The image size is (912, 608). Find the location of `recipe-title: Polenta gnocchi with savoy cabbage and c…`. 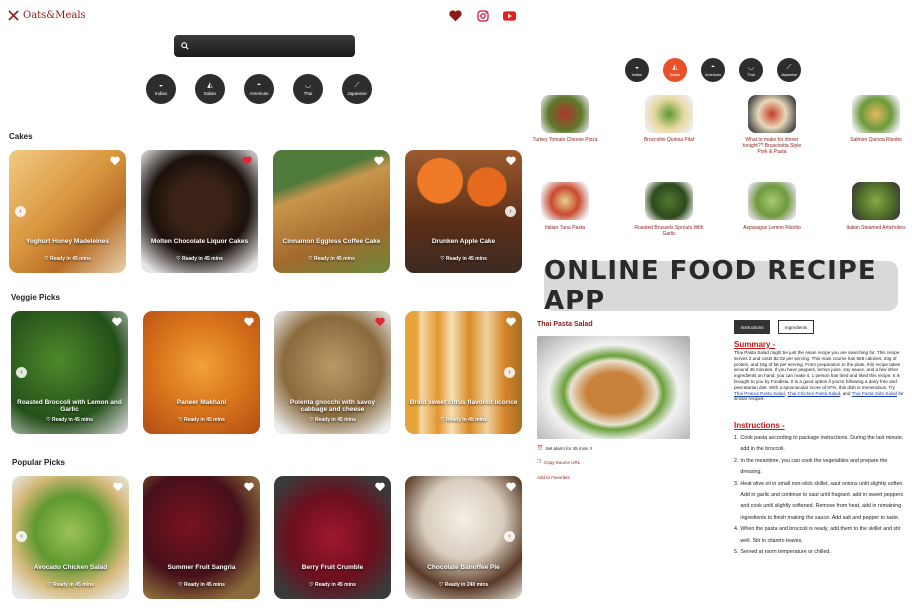

recipe-title: Polenta gnocchi with savoy cabbage and c… is located at coordinates (332, 406).